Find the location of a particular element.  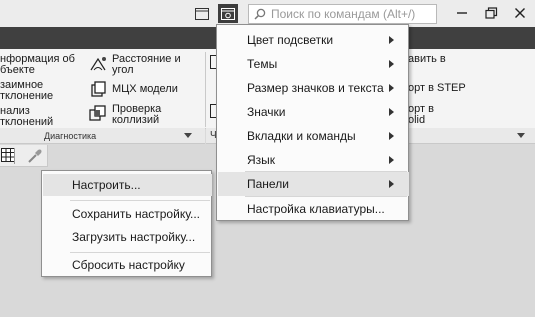

themes-menu-item: Темы is located at coordinates (313, 64).